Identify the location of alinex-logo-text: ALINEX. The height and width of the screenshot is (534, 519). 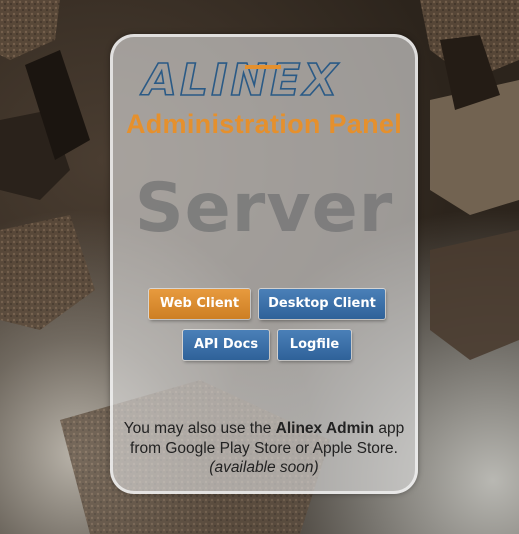
(240, 79).